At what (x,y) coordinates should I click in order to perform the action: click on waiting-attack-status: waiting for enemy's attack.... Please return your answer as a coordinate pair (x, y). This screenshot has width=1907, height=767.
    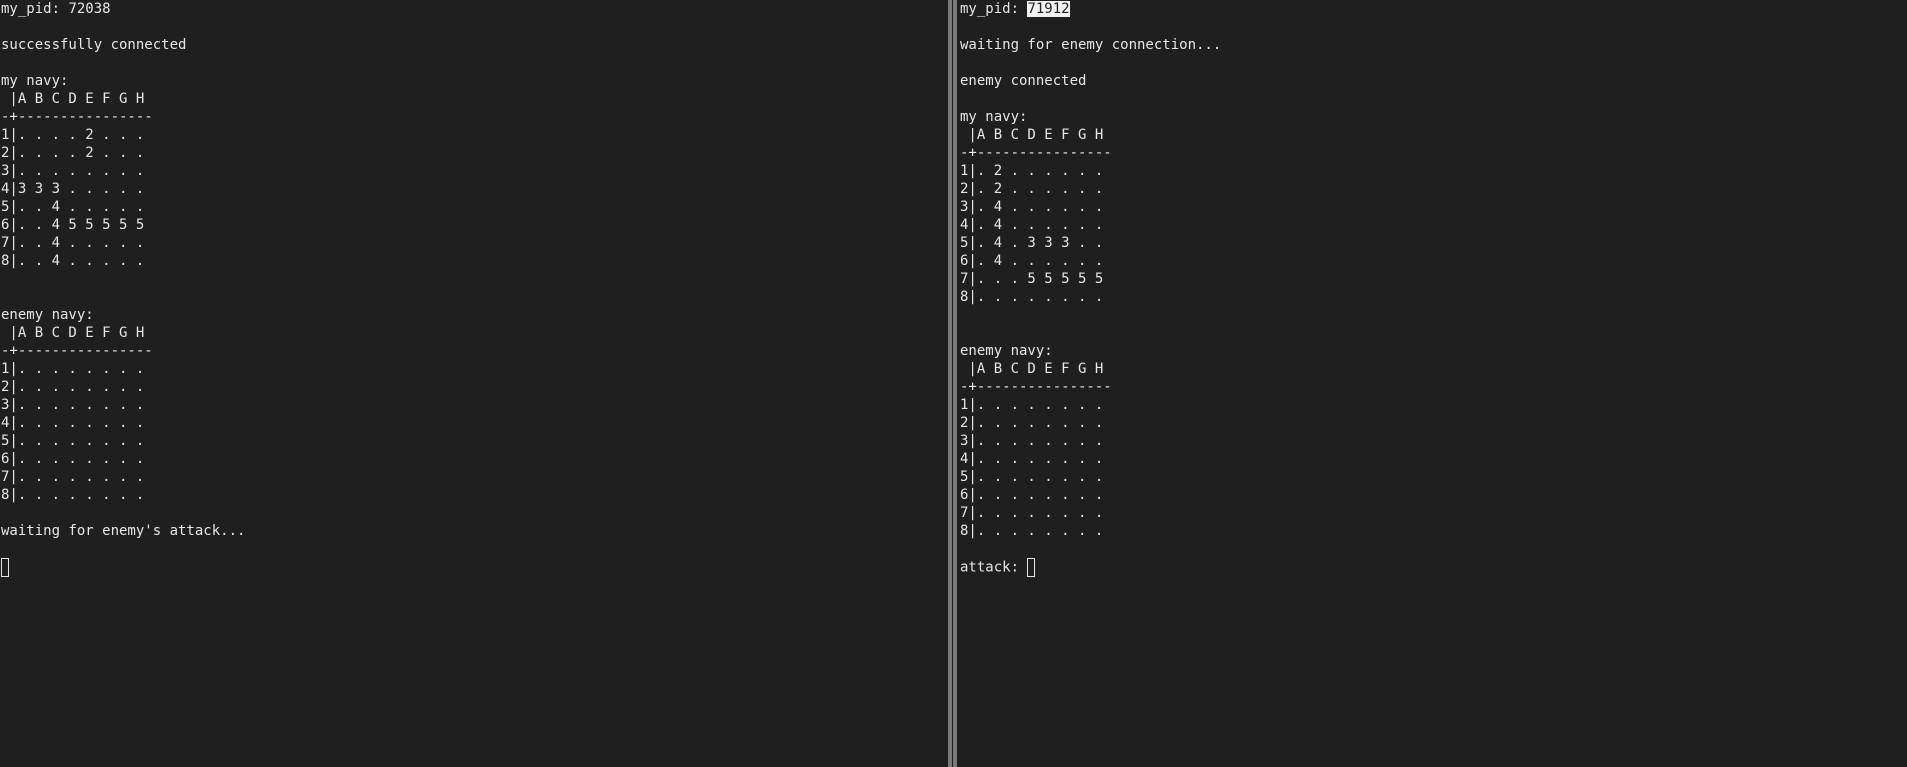
    Looking at the image, I should click on (123, 531).